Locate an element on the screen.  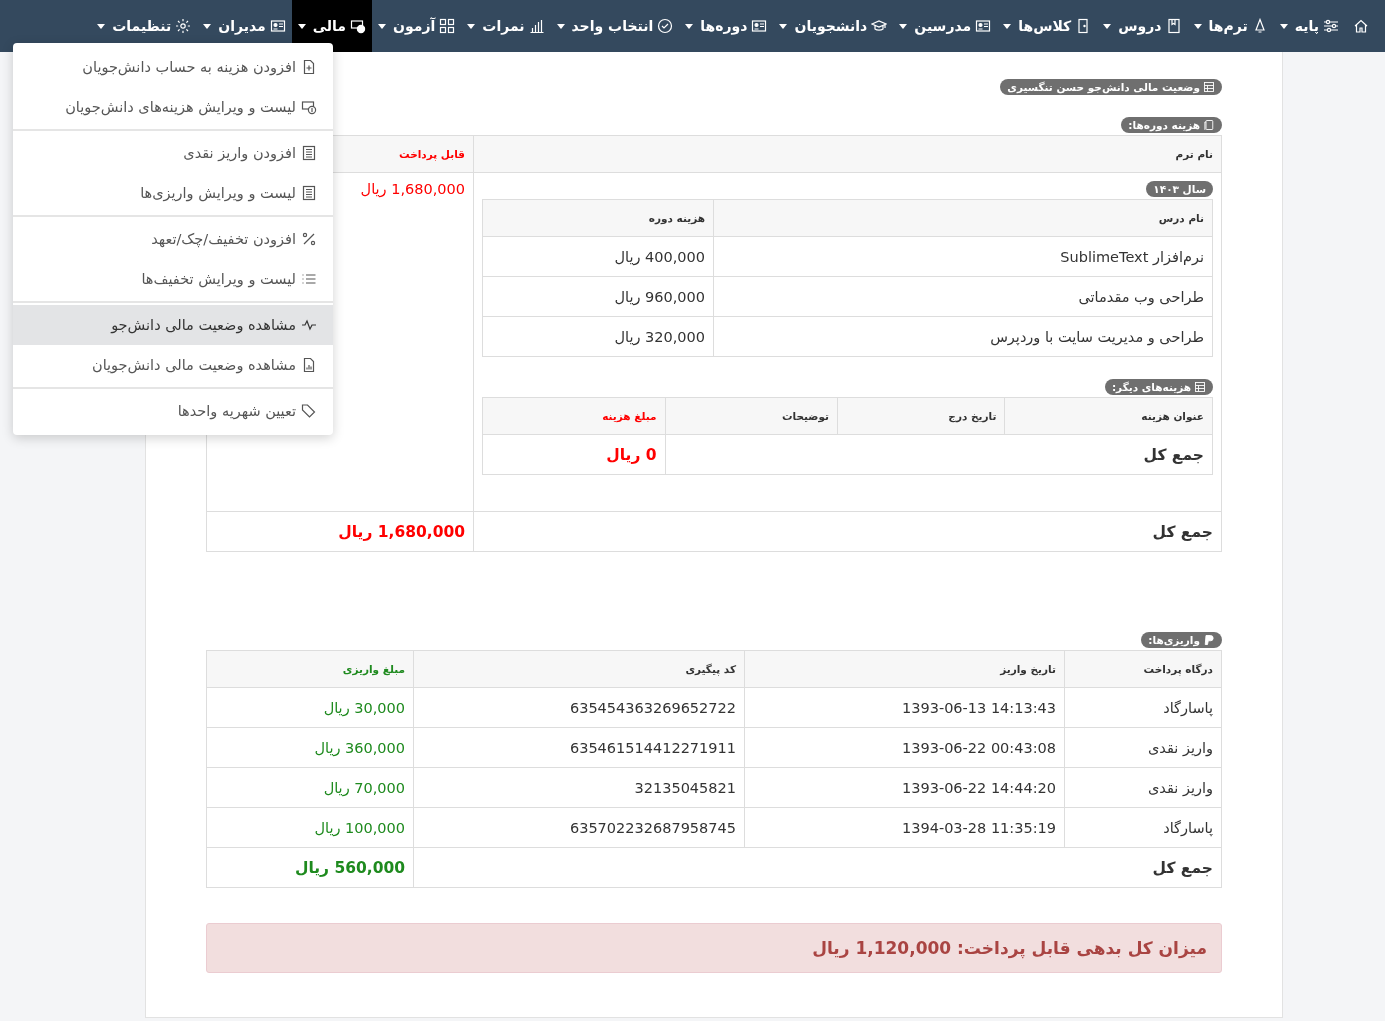
table-cell: 1393-06-13 14:13:43 is located at coordinates (904, 707).